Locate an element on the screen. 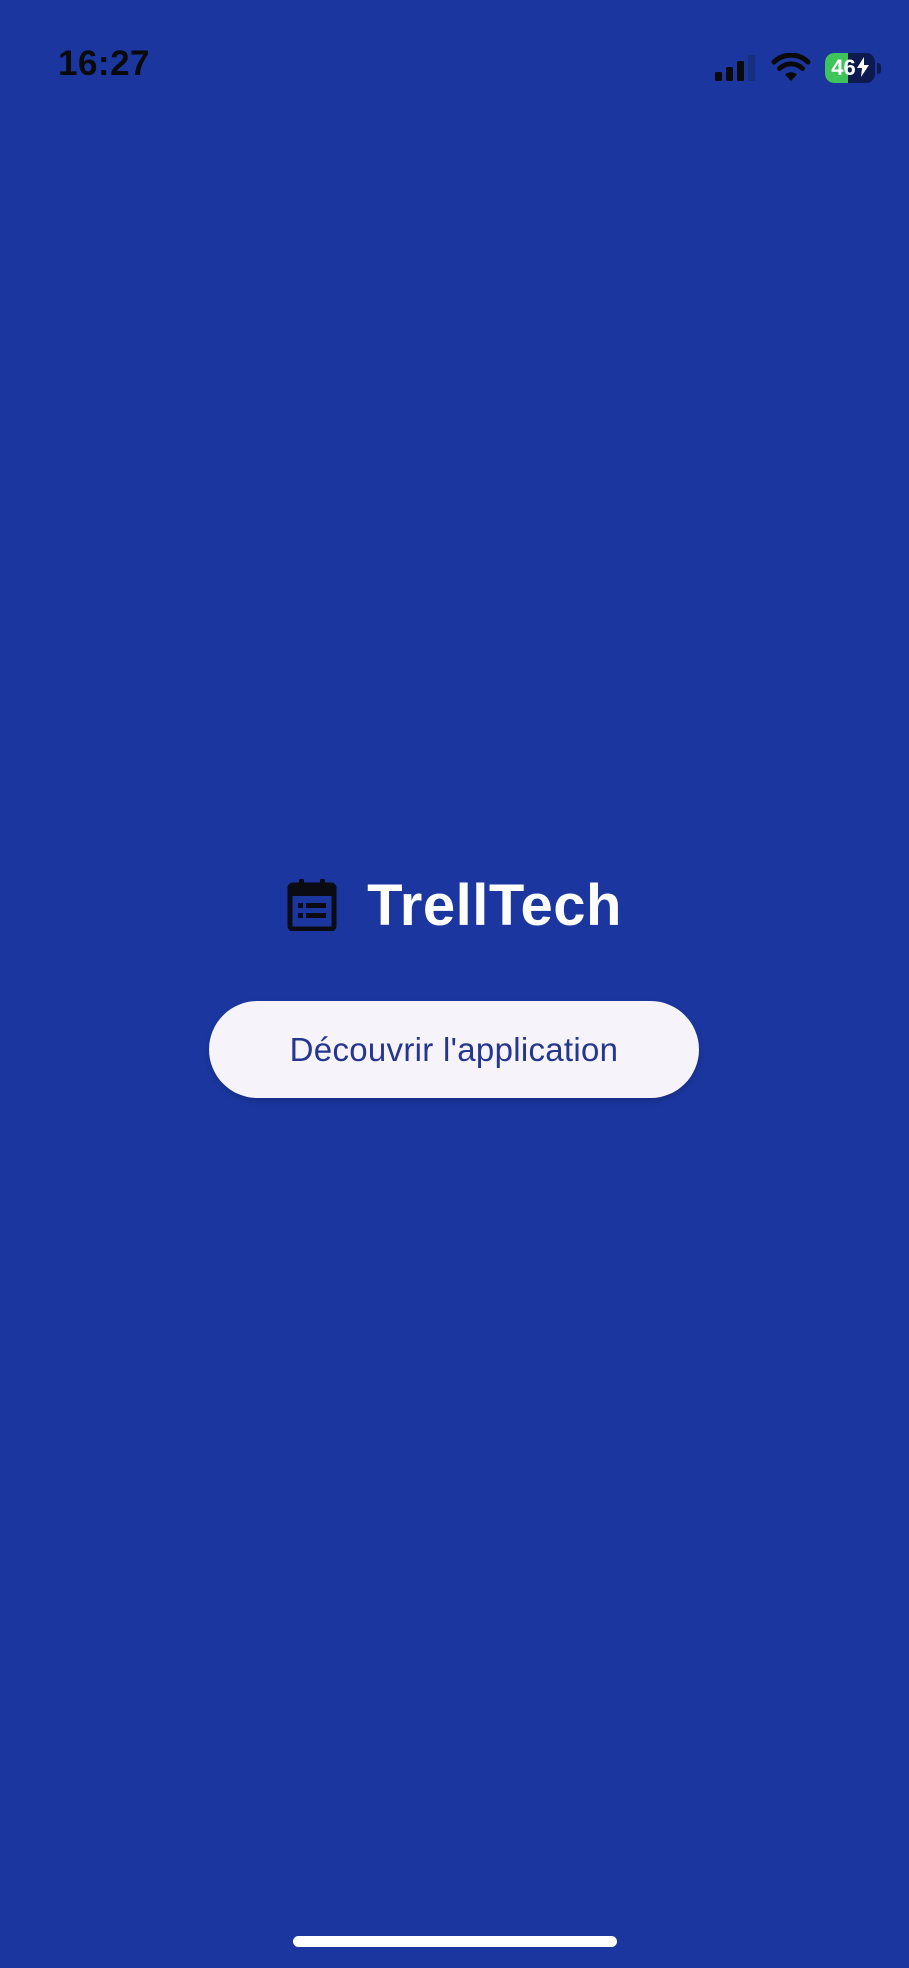 The image size is (909, 1968). discover-app-button: Découvrir l'application is located at coordinates (454, 1049).